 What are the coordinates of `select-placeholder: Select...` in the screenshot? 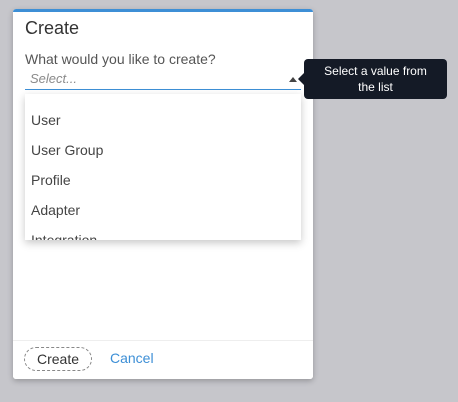 It's located at (53, 78).